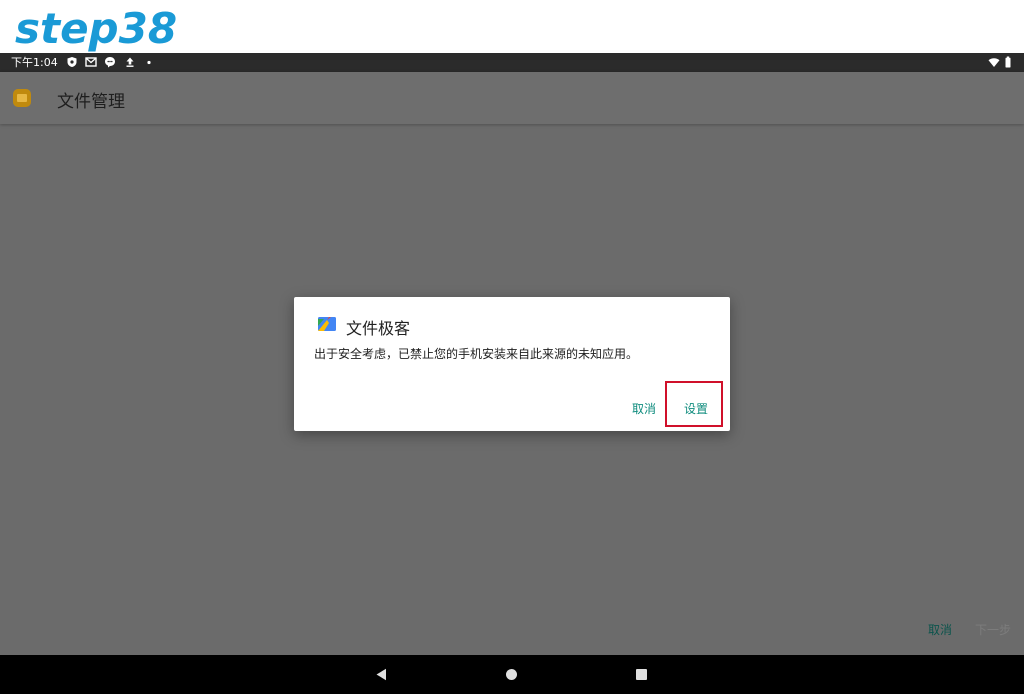  Describe the element at coordinates (34, 62) in the screenshot. I see `status-time: 下午1:04` at that location.